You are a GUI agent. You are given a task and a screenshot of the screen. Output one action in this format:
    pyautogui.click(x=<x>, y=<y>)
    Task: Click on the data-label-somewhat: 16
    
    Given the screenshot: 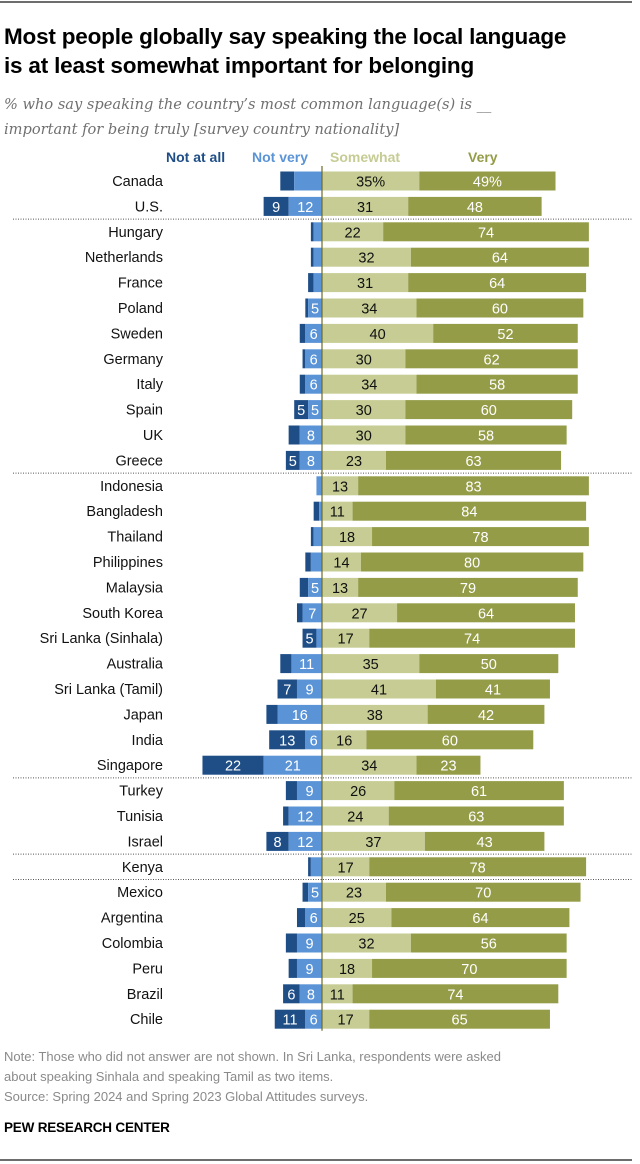 What is the action you would take?
    pyautogui.click(x=344, y=741)
    